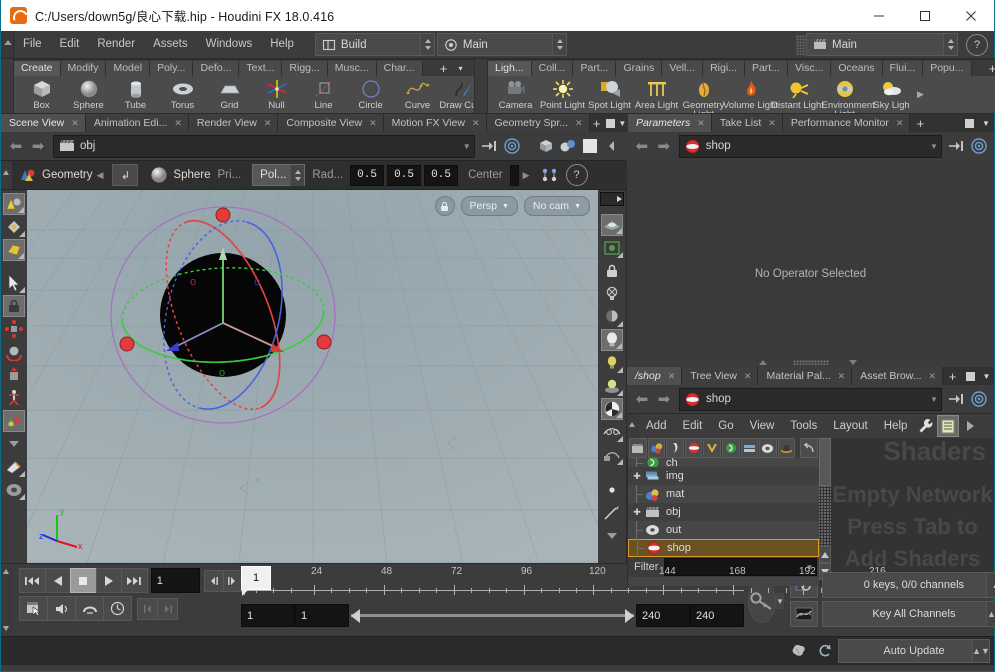  Describe the element at coordinates (990, 585) in the screenshot. I see `keys-channels-expand-icon: ▲` at that location.